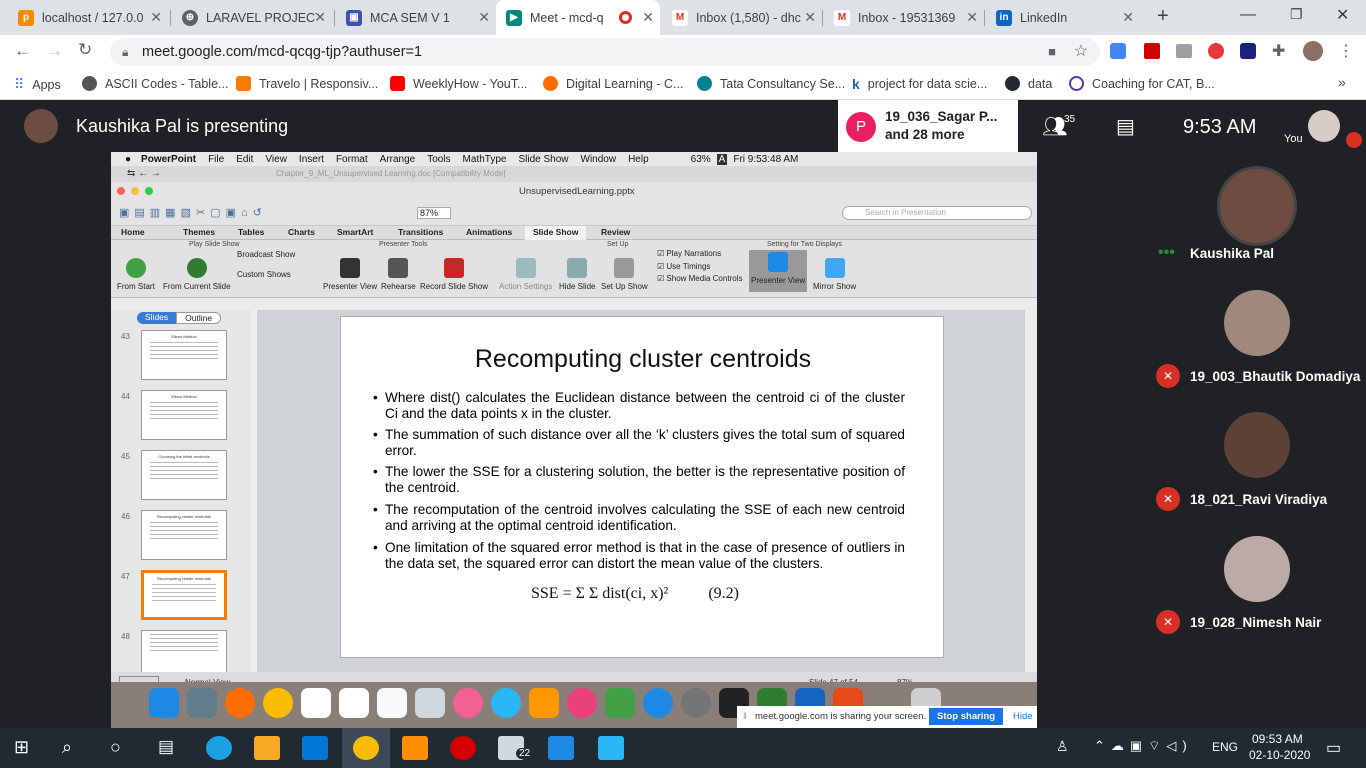 Image resolution: width=1366 pixels, height=768 pixels. I want to click on toolbar-icons: ▣▤▥▦▧✂▢▣⌂↺, so click(193, 212).